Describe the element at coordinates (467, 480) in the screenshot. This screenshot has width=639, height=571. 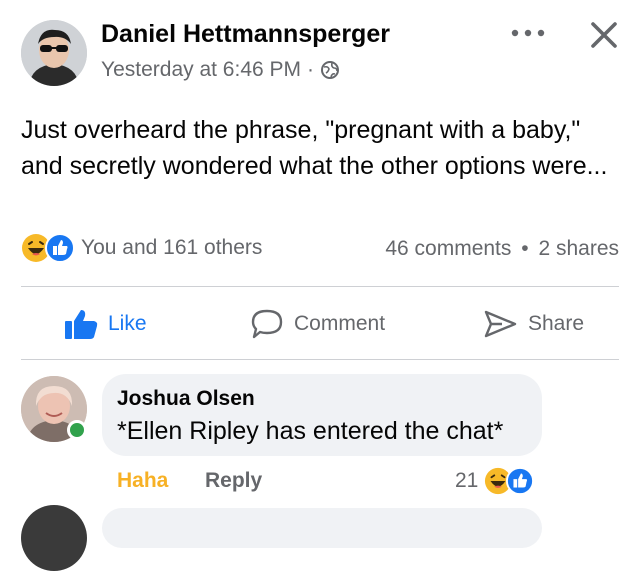
I see `comment-reaction-count: 21` at that location.